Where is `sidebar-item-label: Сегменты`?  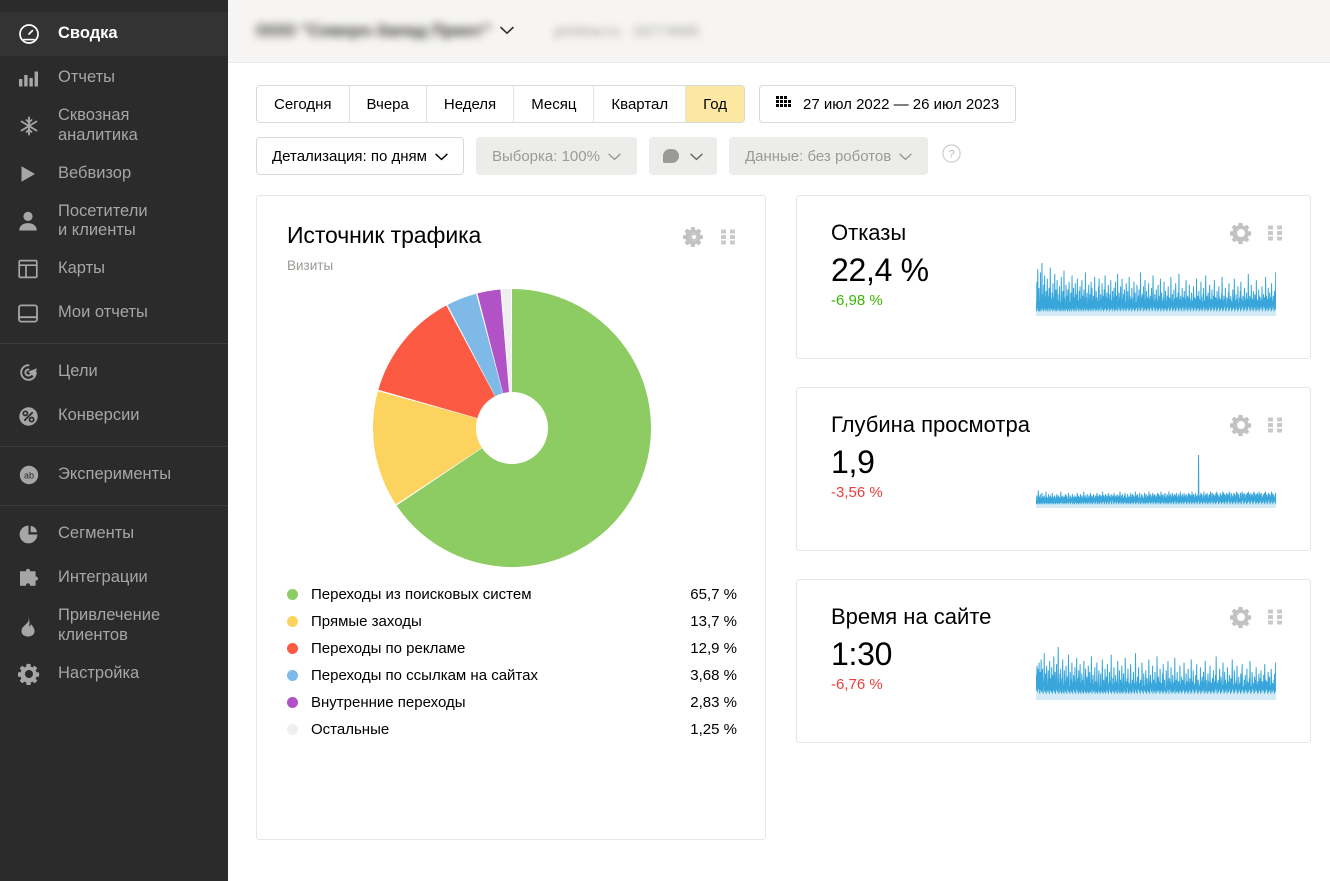 sidebar-item-label: Сегменты is located at coordinates (96, 533).